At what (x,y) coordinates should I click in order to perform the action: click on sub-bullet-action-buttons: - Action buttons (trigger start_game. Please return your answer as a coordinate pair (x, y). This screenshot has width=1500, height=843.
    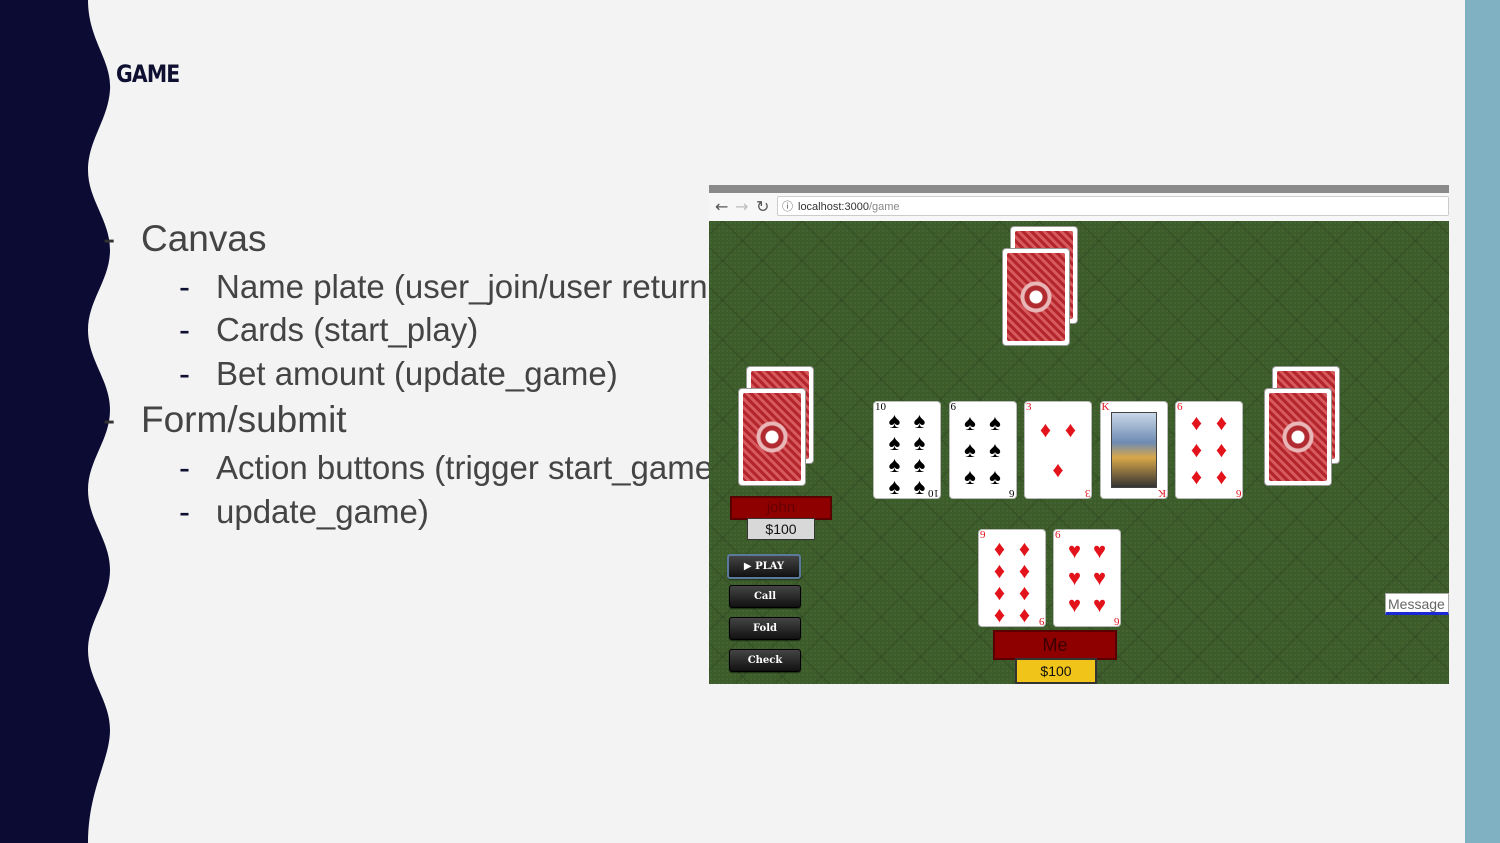
    Looking at the image, I should click on (445, 467).